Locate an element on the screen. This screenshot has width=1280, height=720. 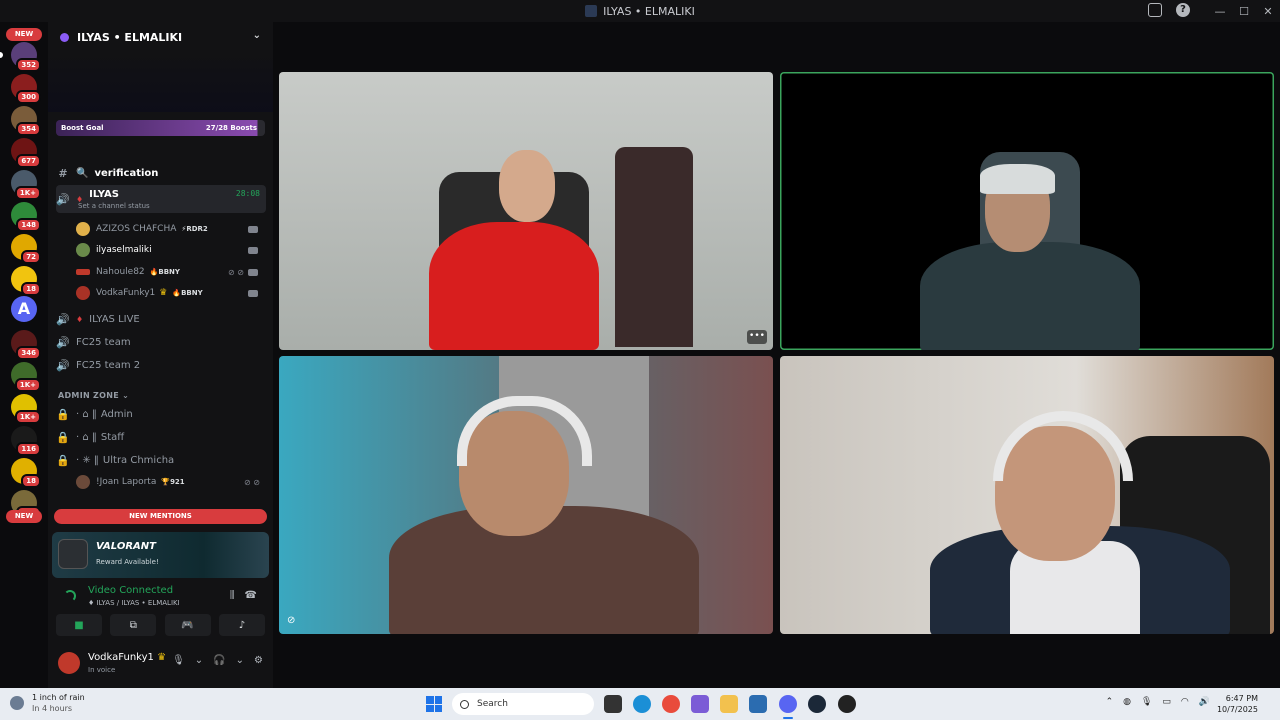
soundboard-button: ♪ is located at coordinates (241, 625).